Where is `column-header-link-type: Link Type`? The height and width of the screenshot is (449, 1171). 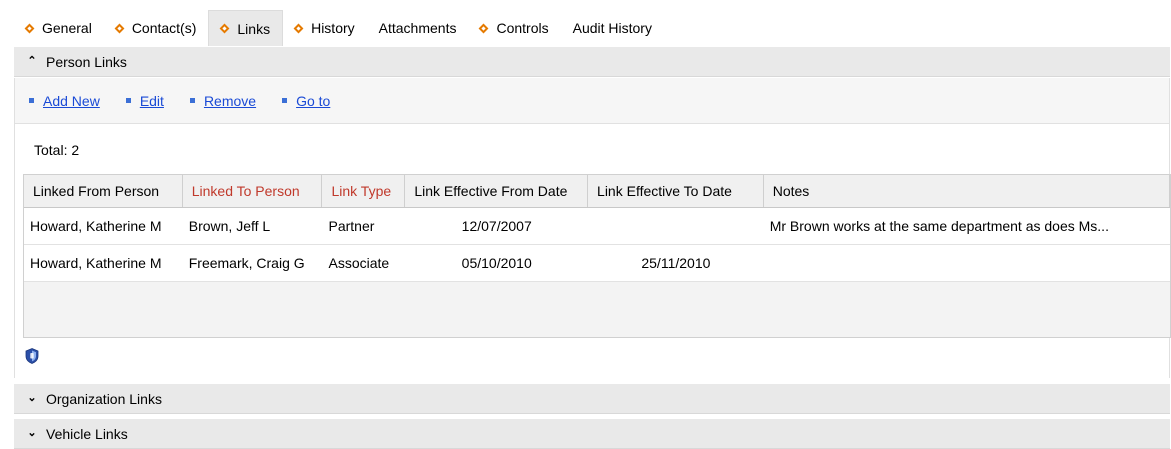
column-header-link-type: Link Type is located at coordinates (364, 191).